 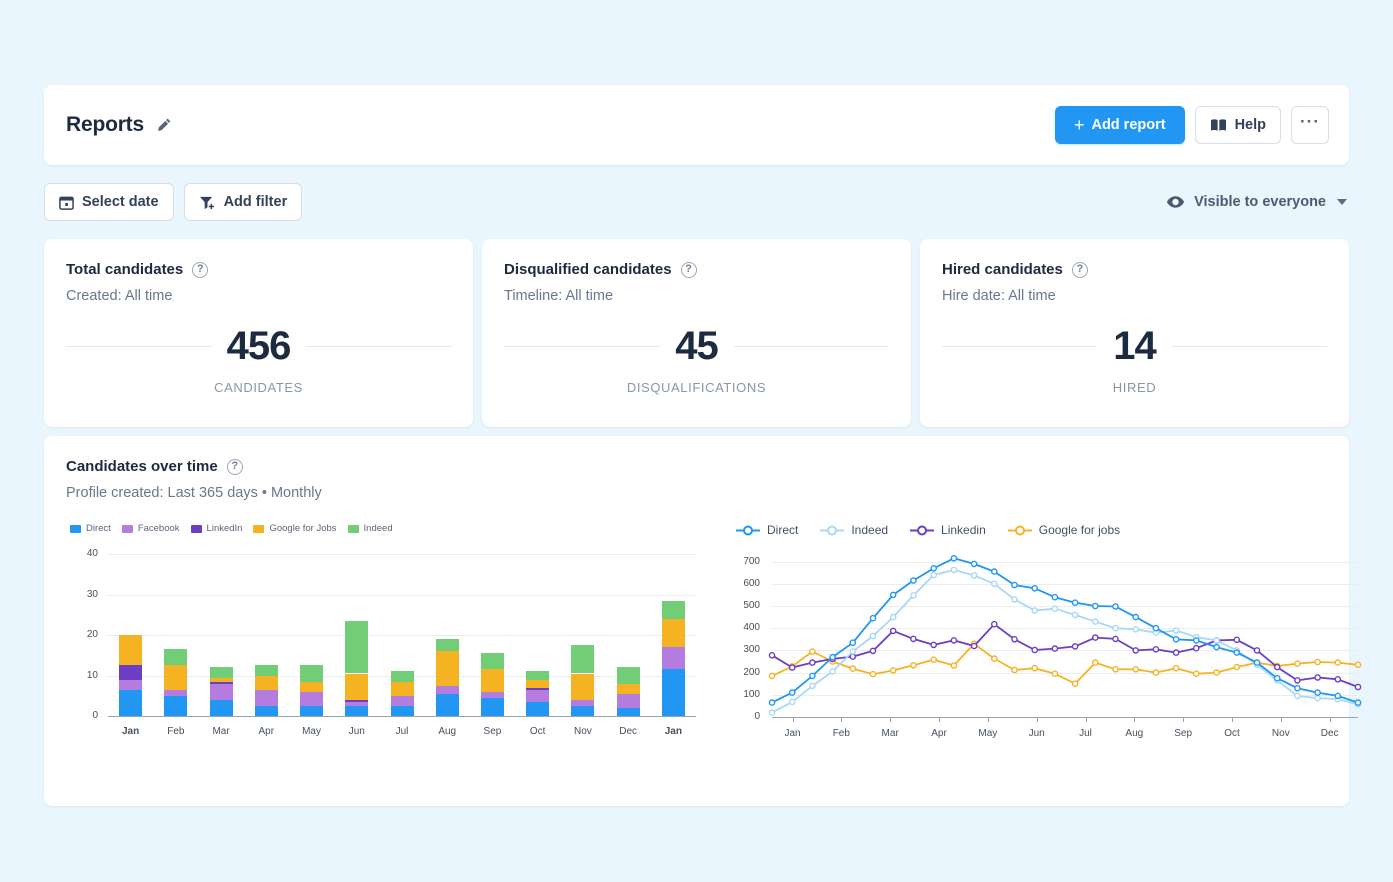 I want to click on visibility-dropdown: Visible to everyone, so click(x=1257, y=202).